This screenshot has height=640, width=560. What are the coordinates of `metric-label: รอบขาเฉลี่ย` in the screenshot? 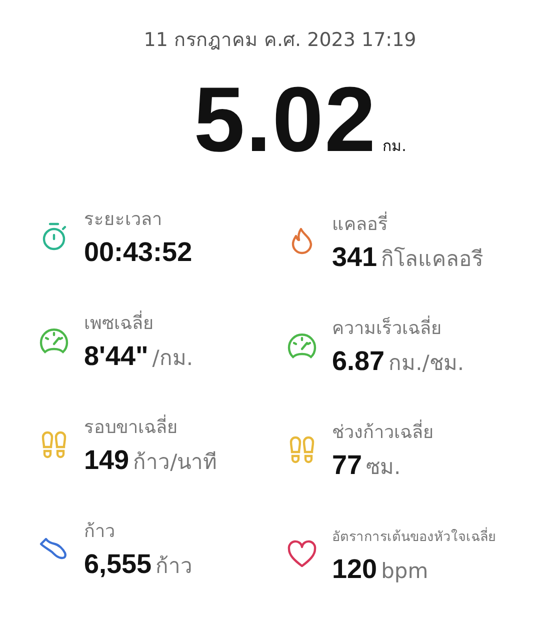 It's located at (151, 428).